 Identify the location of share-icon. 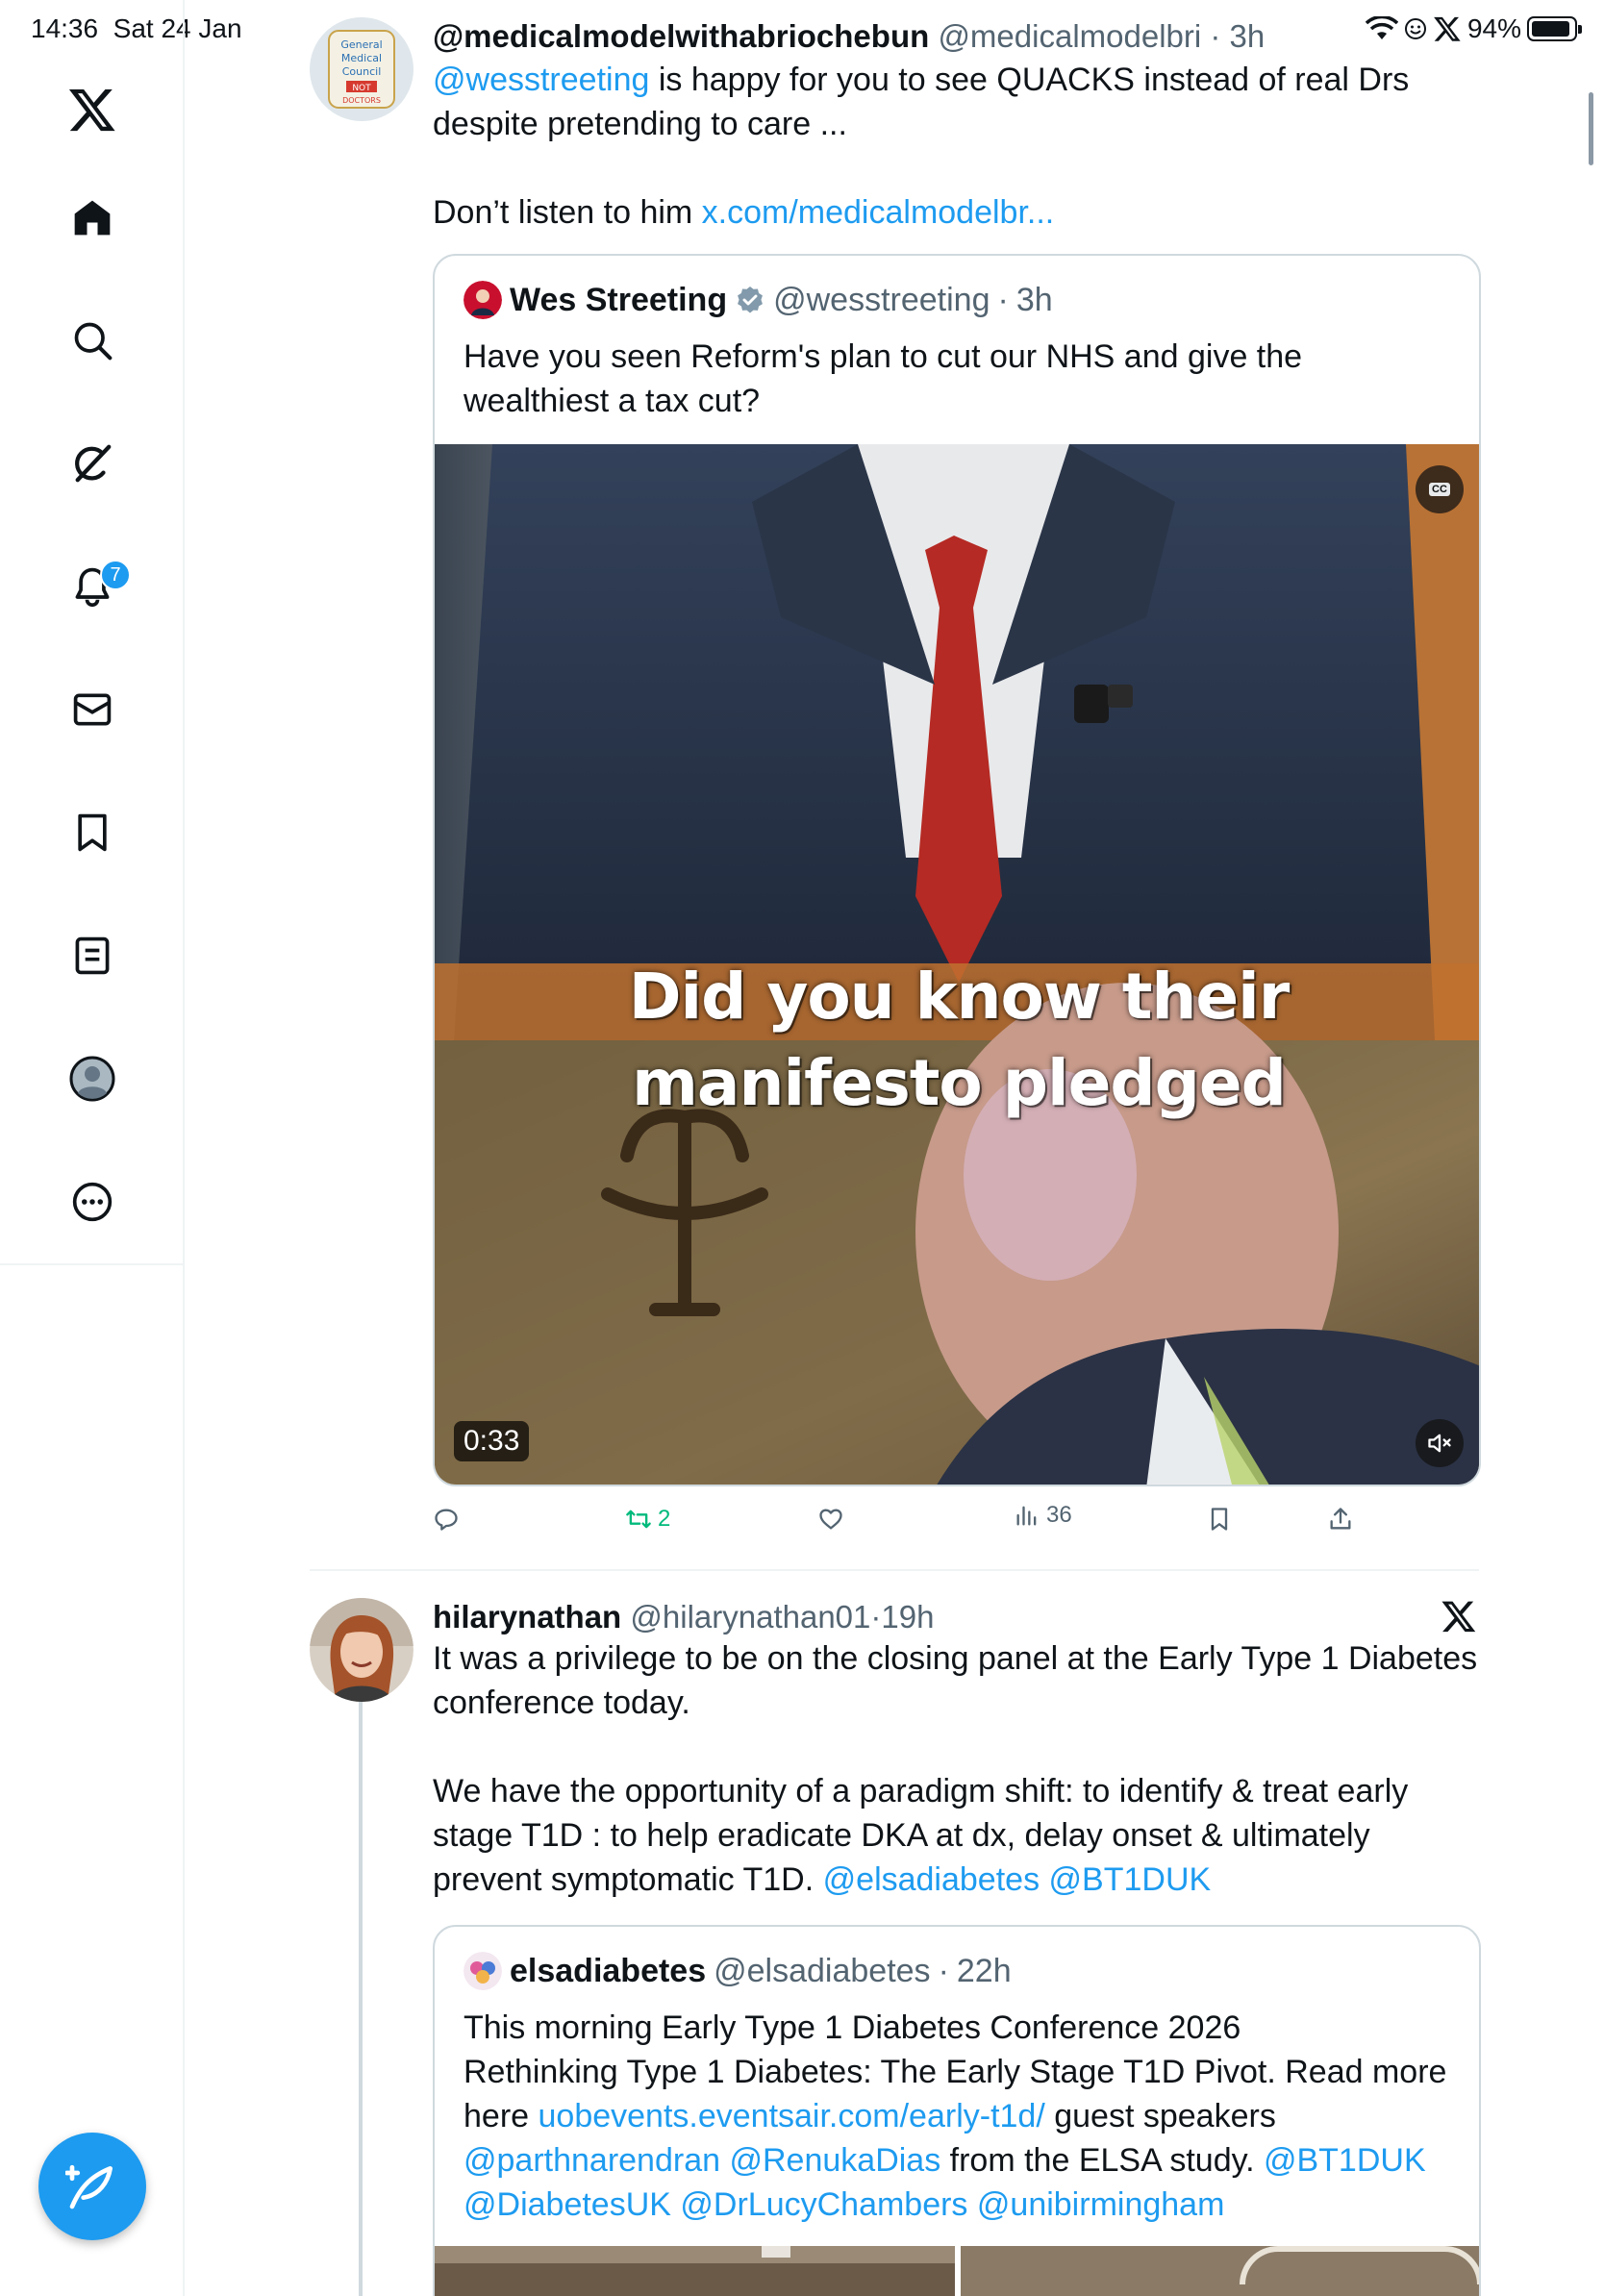
(1340, 1519).